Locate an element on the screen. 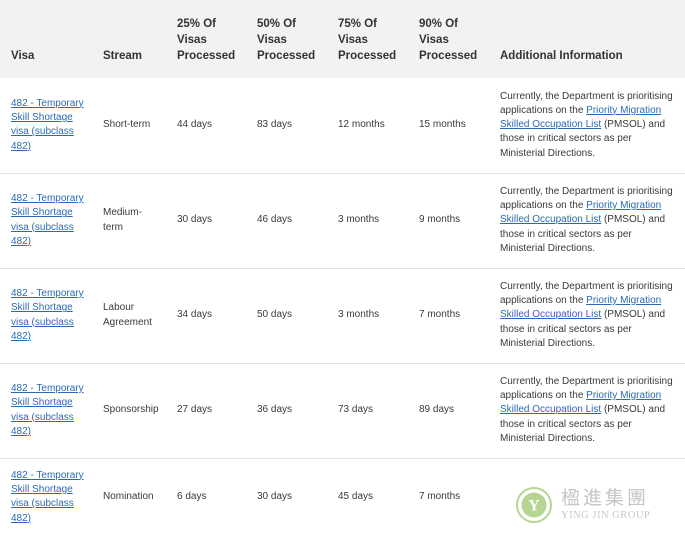 The height and width of the screenshot is (536, 685). p50-cell: 30 days is located at coordinates (275, 497).